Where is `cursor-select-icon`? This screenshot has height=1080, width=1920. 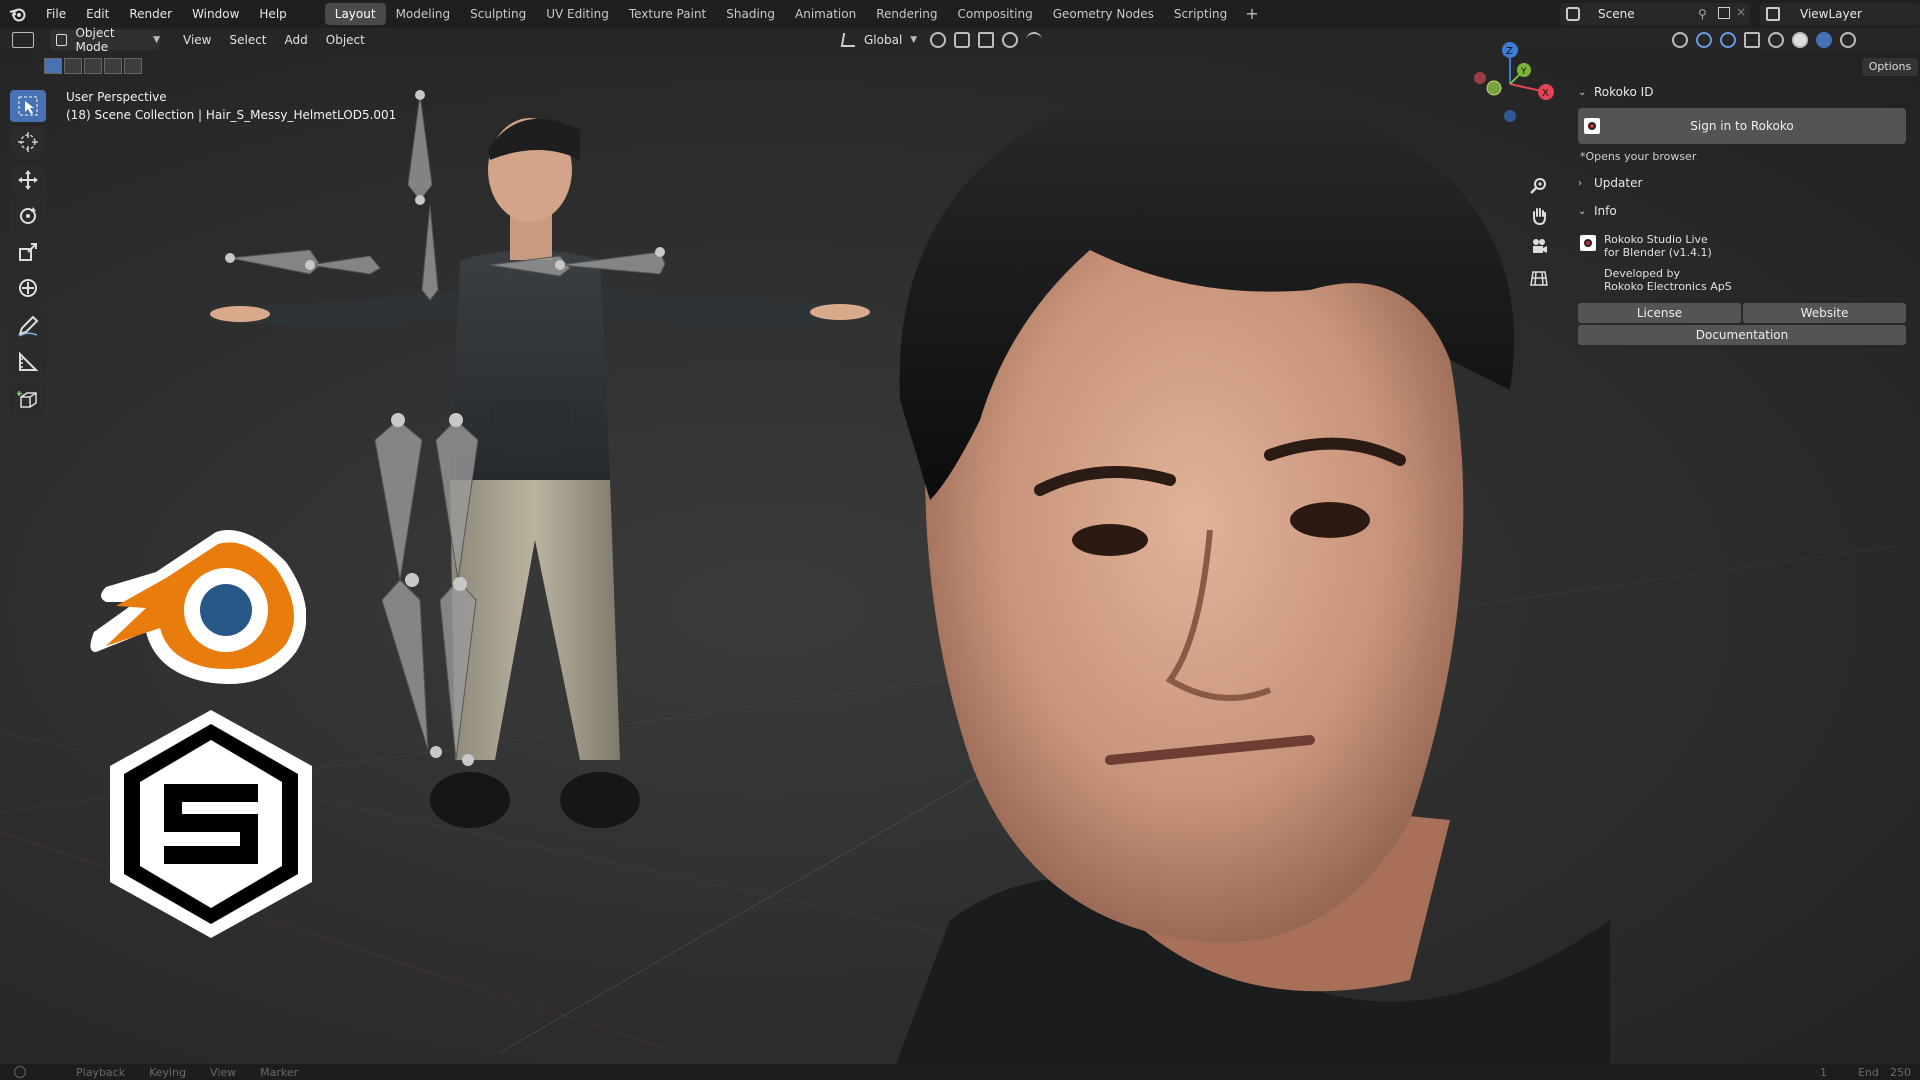
cursor-select-icon is located at coordinates (28, 106).